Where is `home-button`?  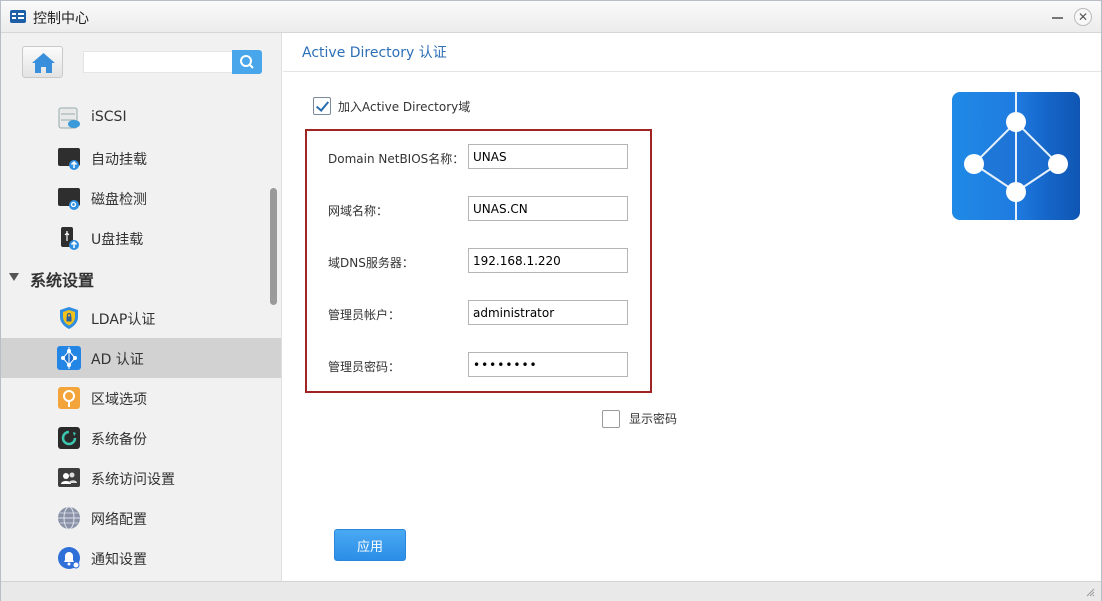 home-button is located at coordinates (42, 62).